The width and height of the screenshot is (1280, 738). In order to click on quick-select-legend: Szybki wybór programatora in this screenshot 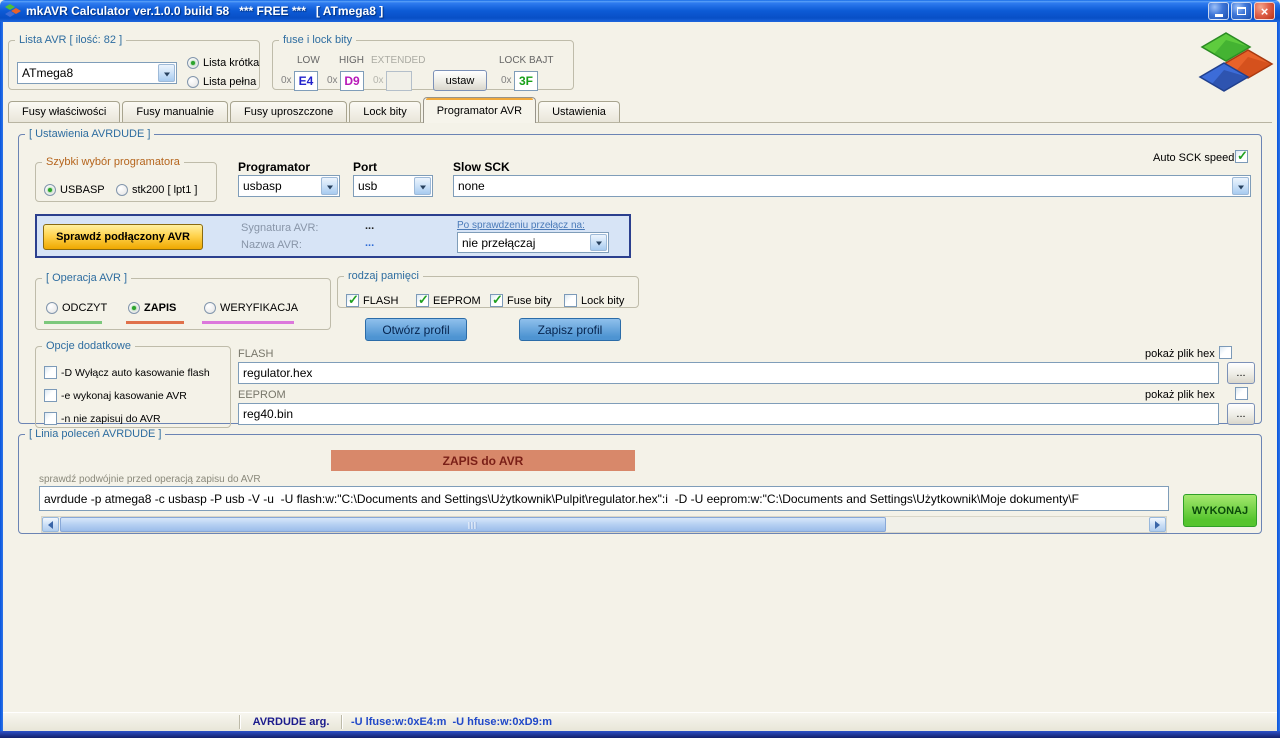, I will do `click(113, 162)`.